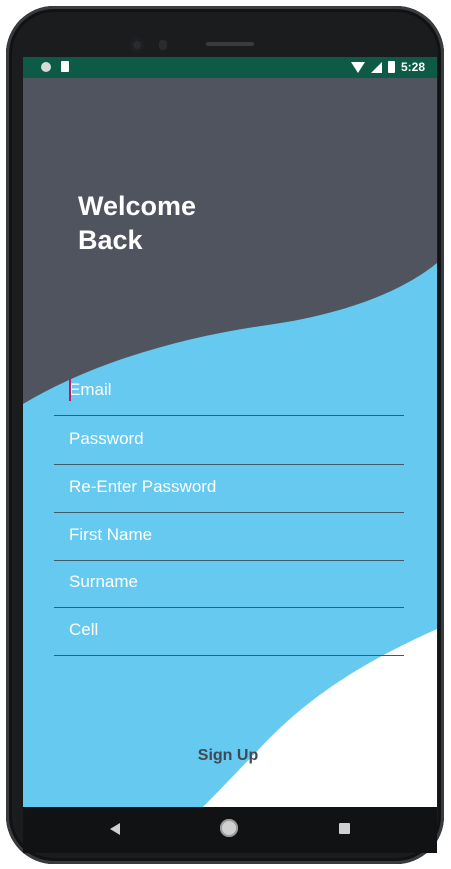 The image size is (451, 869). Describe the element at coordinates (376, 67) in the screenshot. I see `signal-icon` at that location.